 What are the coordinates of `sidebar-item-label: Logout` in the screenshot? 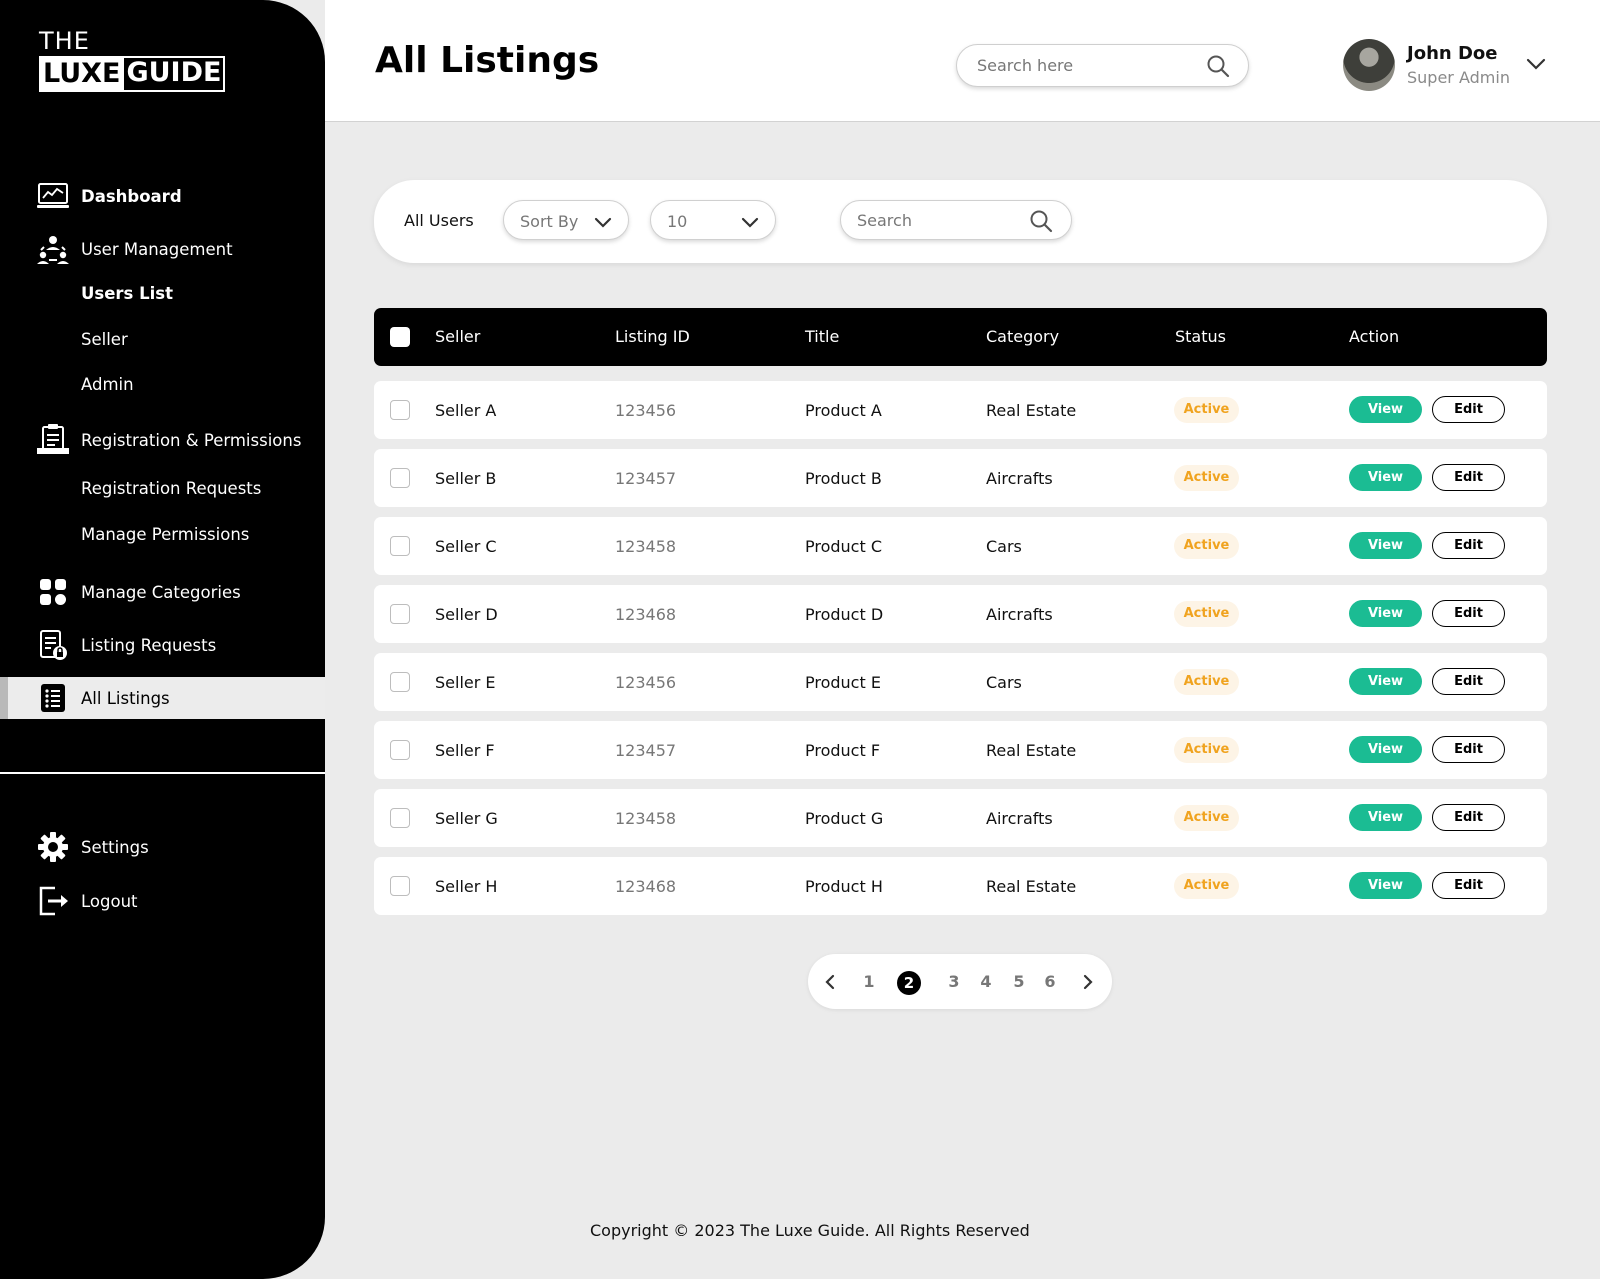 It's located at (109, 901).